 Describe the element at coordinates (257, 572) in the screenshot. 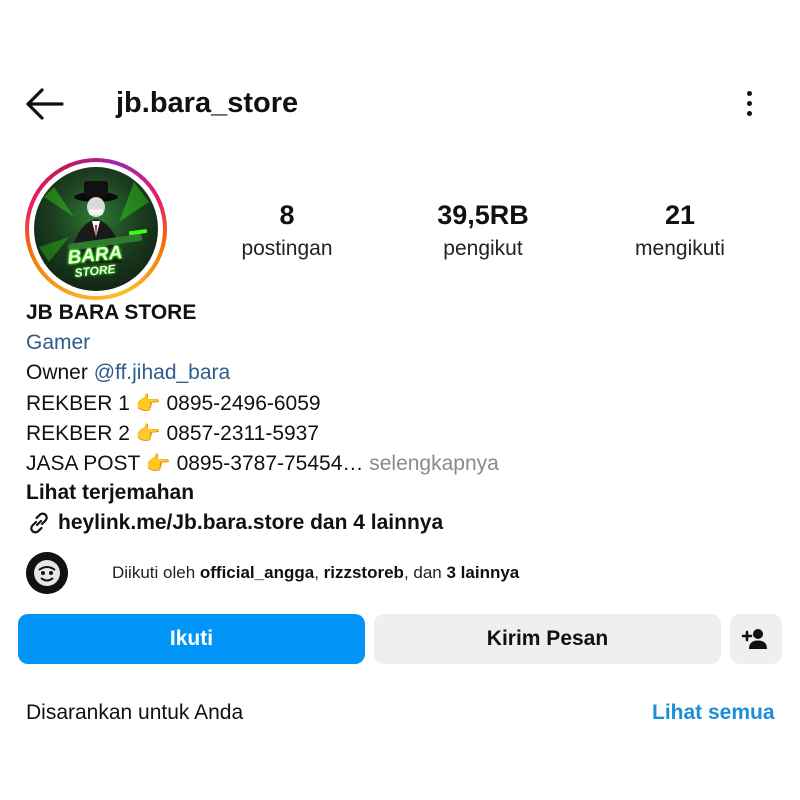

I see `mutual-follower-1: official_angga` at that location.